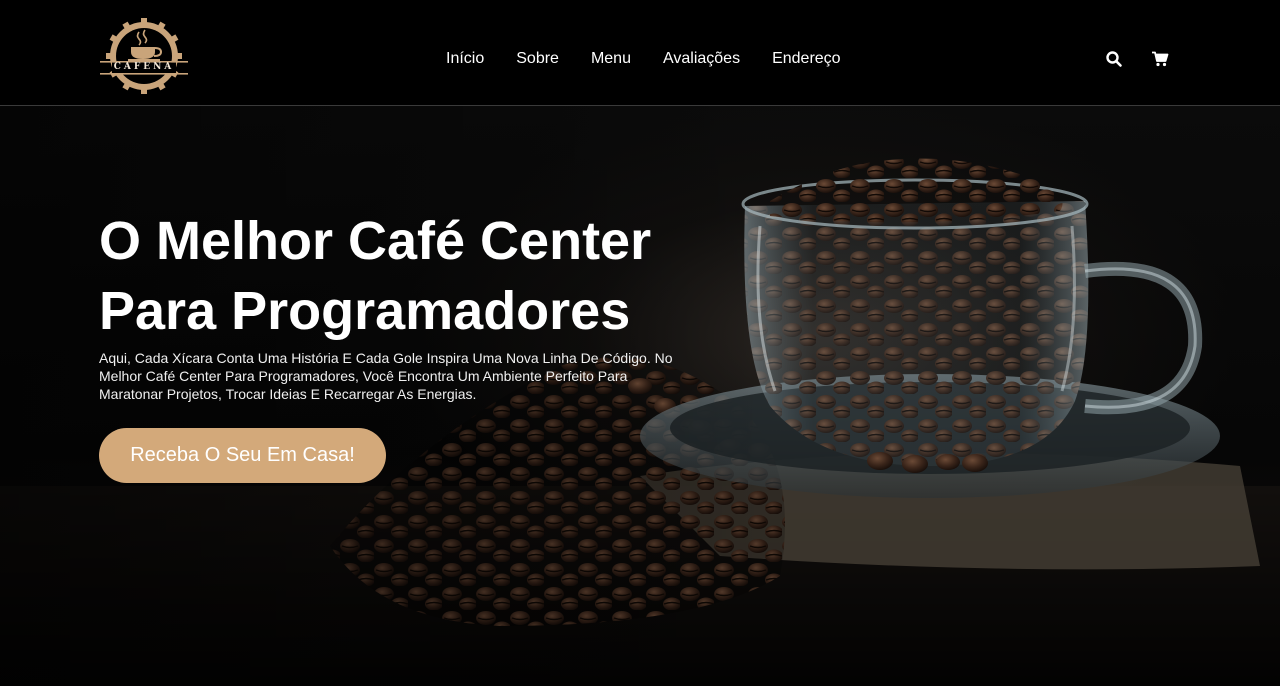 The width and height of the screenshot is (1280, 686). I want to click on nav-link-sobre: Sobre, so click(537, 59).